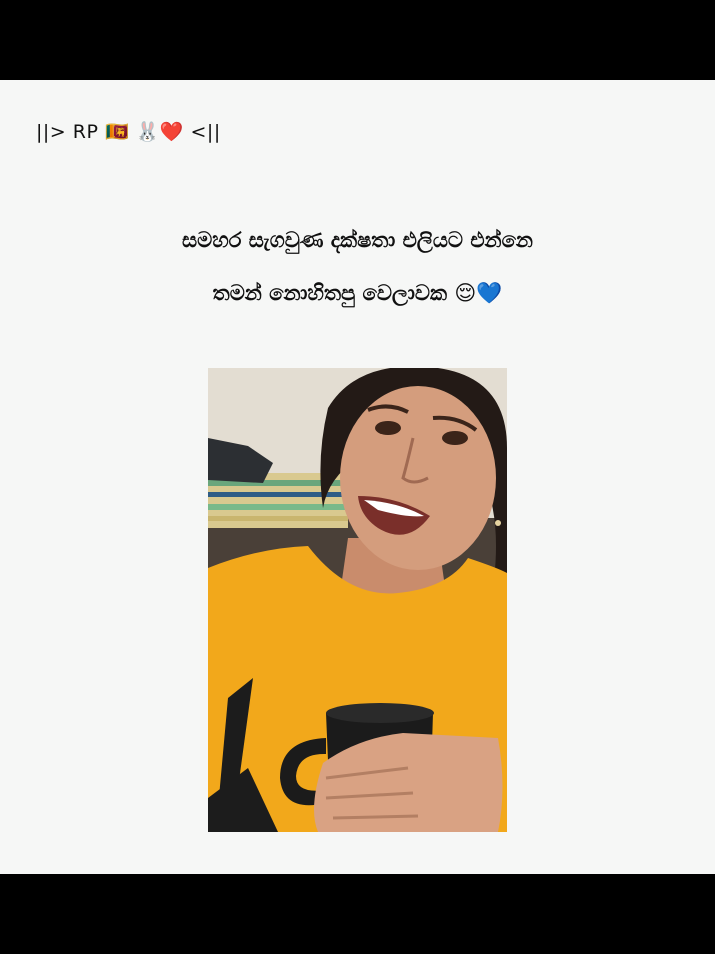 Image resolution: width=715 pixels, height=954 pixels. I want to click on caption-line-2: තමන් නොහිතපු වෙලාවක 😌💙, so click(357, 293).